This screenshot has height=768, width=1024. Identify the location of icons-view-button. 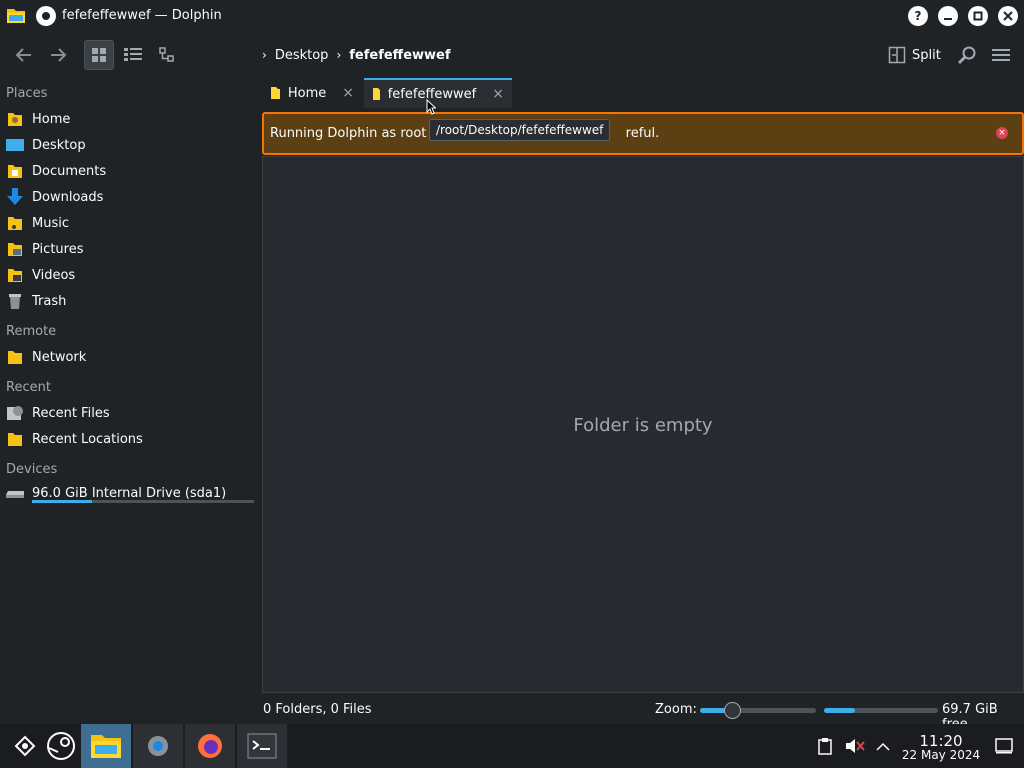
(99, 55).